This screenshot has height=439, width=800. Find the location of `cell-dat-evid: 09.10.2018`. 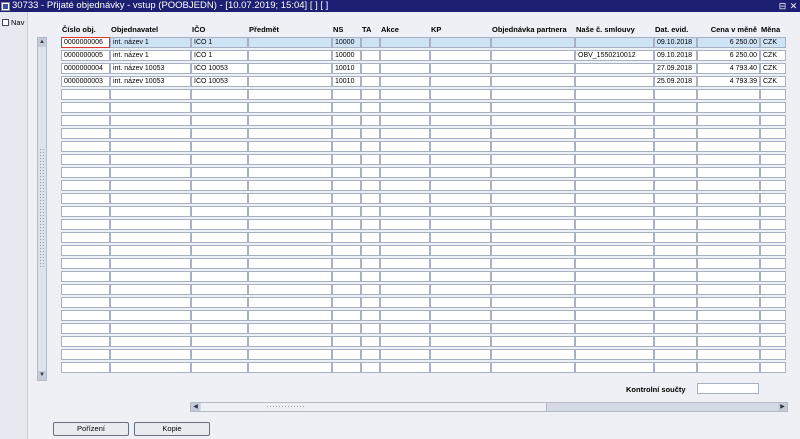

cell-dat-evid: 09.10.2018 is located at coordinates (675, 42).